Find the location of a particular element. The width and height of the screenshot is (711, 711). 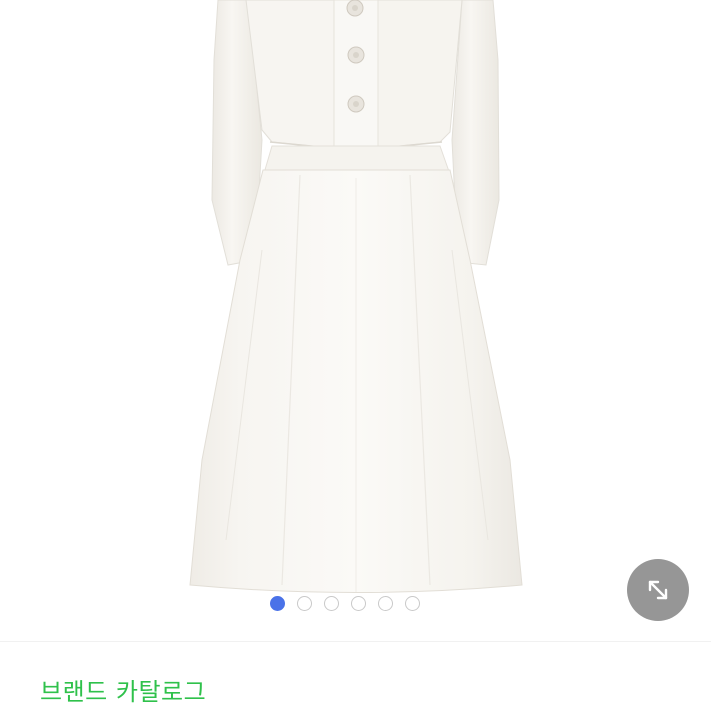

brand-catalog-link: 브랜드 카탈로그 is located at coordinates (123, 692).